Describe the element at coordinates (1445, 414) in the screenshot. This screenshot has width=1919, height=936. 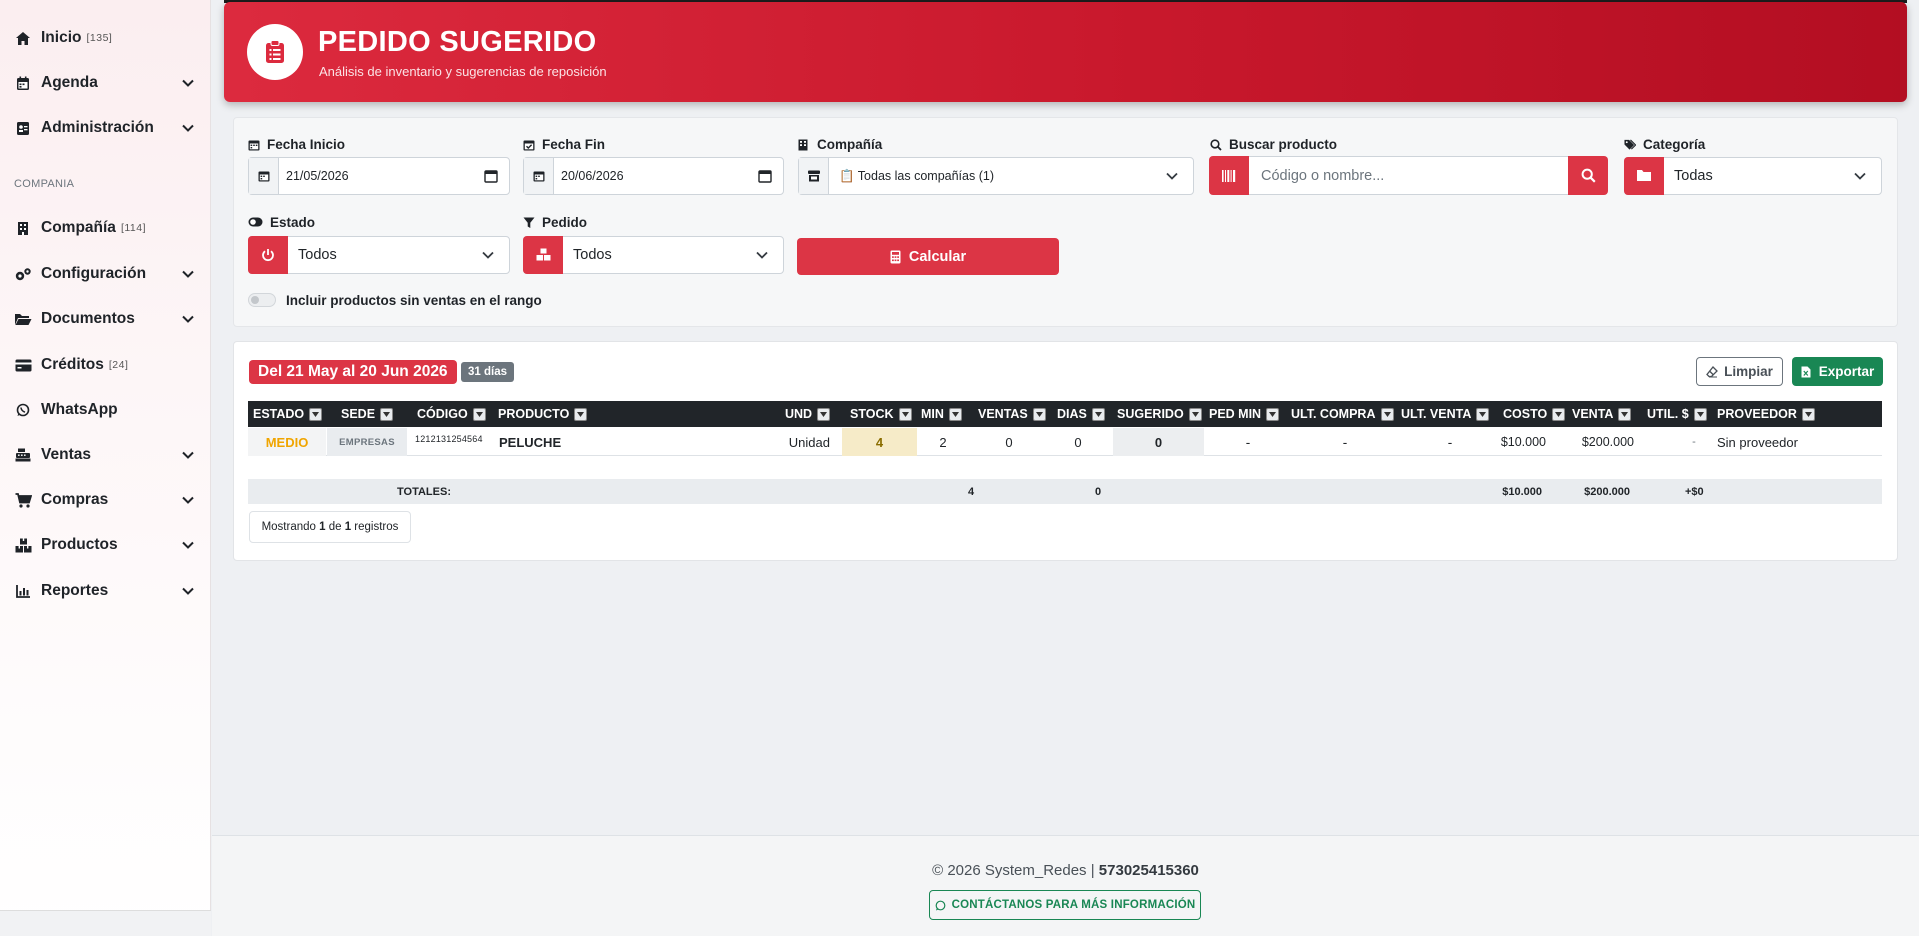
I see `column-header-ult-venta: ULT. VENTA` at that location.